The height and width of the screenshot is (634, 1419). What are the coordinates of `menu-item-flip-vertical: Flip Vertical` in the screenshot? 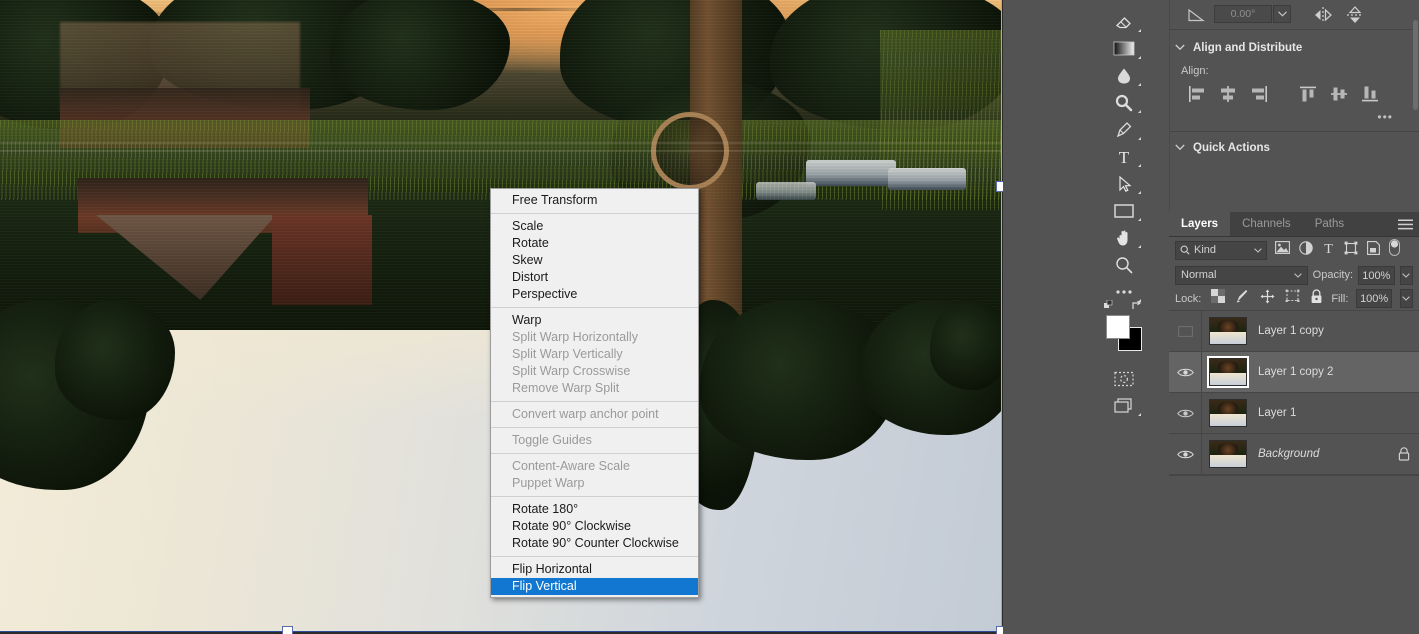 It's located at (594, 586).